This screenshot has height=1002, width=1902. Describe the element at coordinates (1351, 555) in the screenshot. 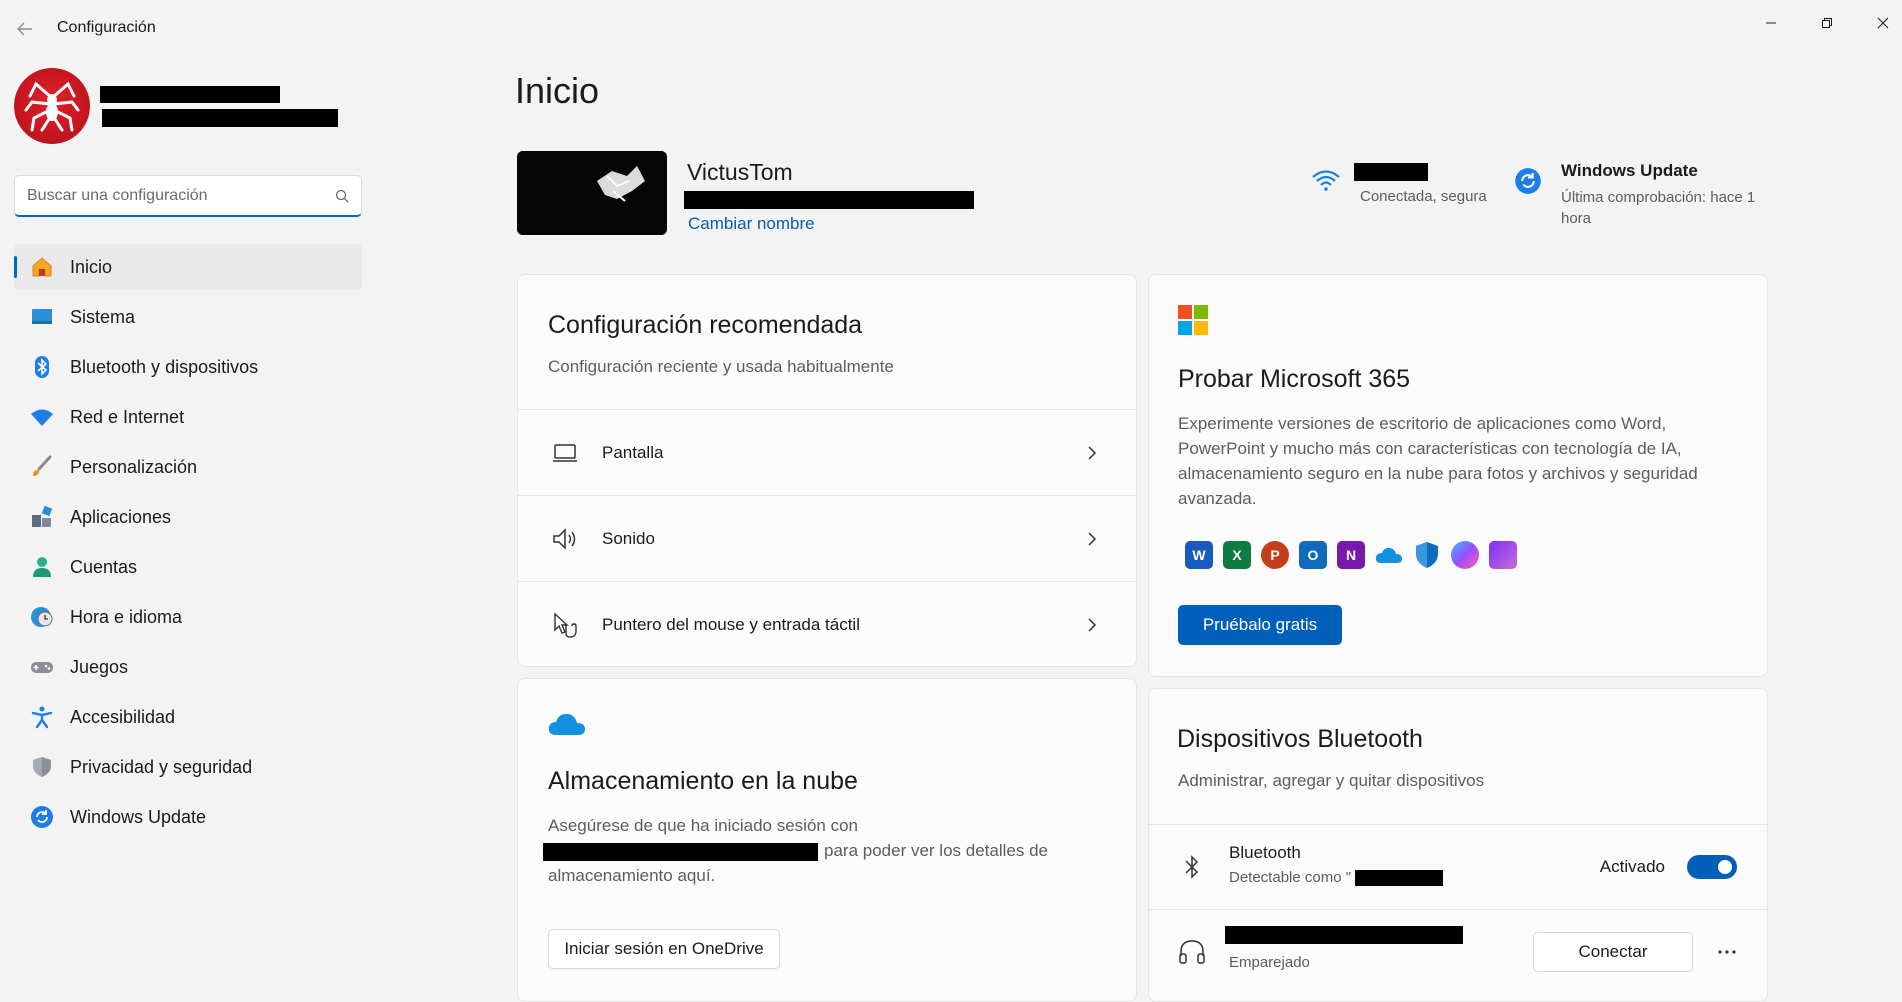

I see `onenote-icon: N` at that location.